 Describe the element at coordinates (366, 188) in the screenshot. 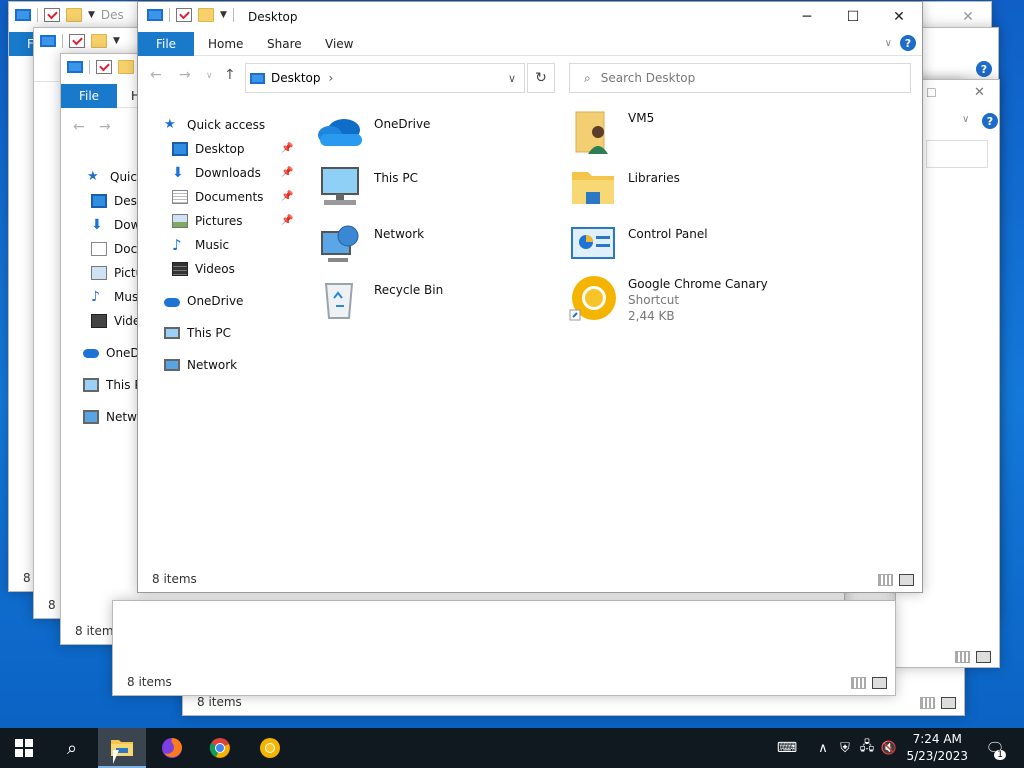

I see `content-item-this-pc: This PC` at that location.